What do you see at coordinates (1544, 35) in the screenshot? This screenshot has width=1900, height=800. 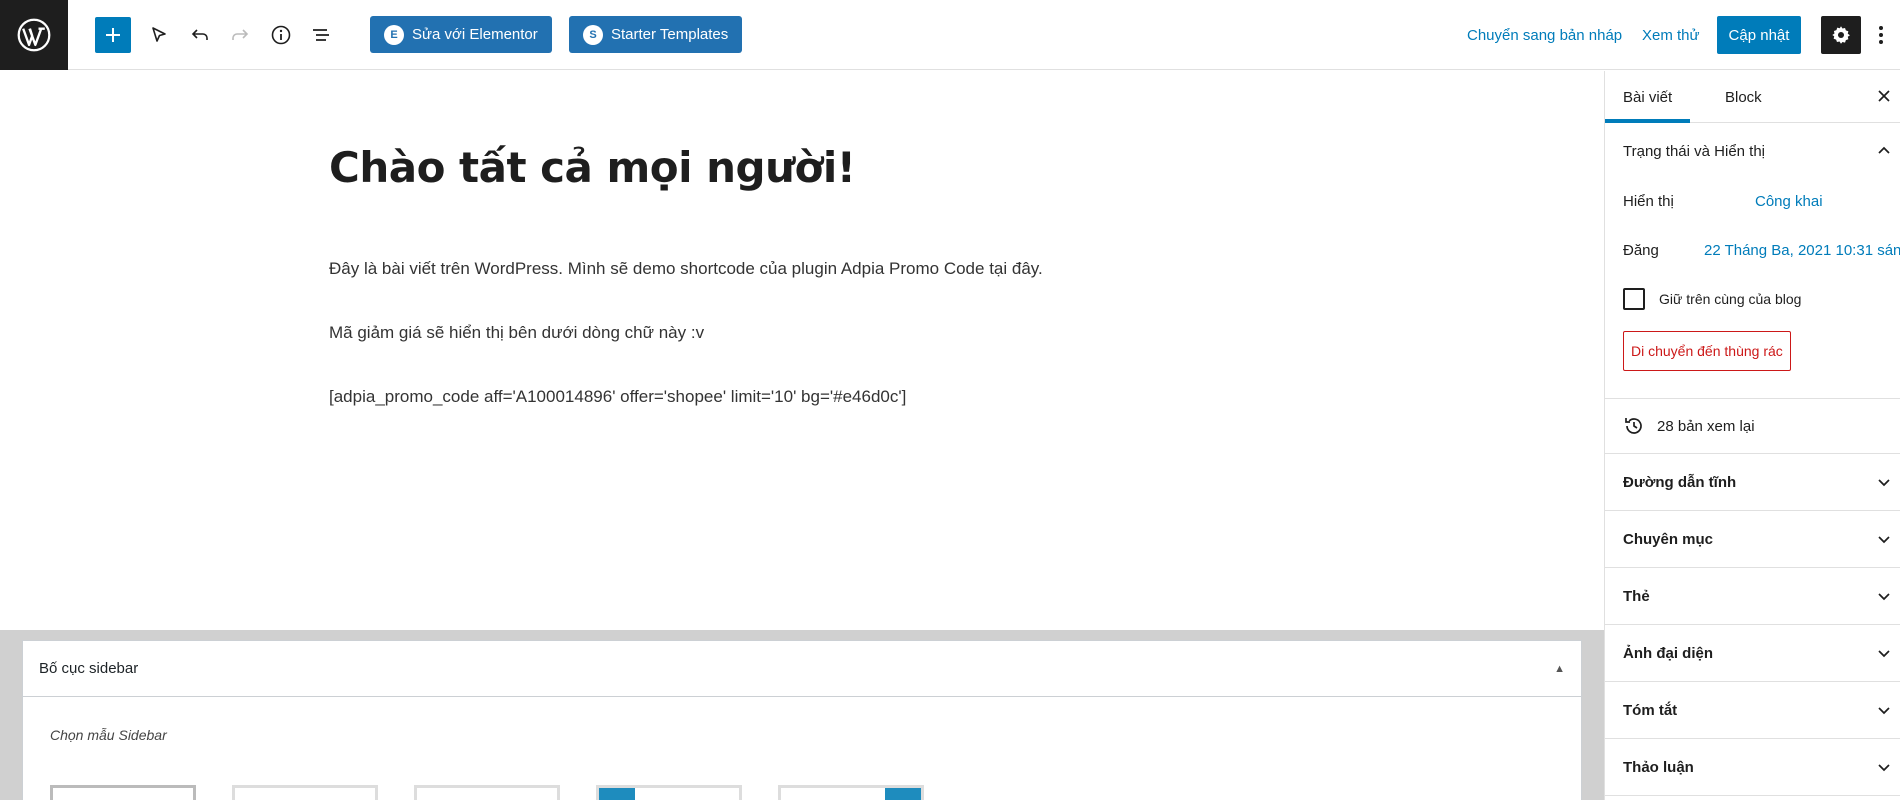 I see `switch-to-draft-button: Chuyển sang bản nháp` at bounding box center [1544, 35].